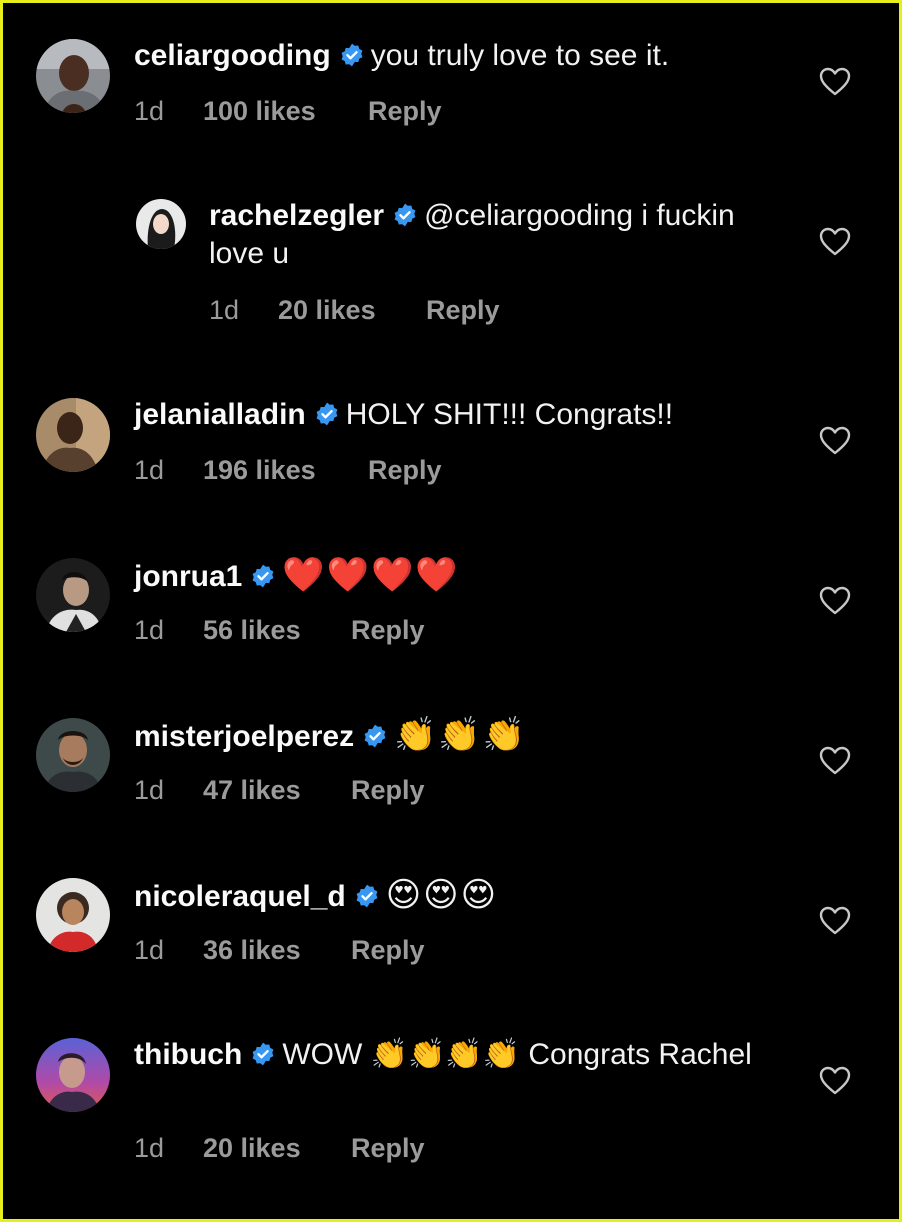 The image size is (902, 1222). I want to click on comment-text: WOW 👏👏👏👏 Congrats Rachel, so click(517, 1054).